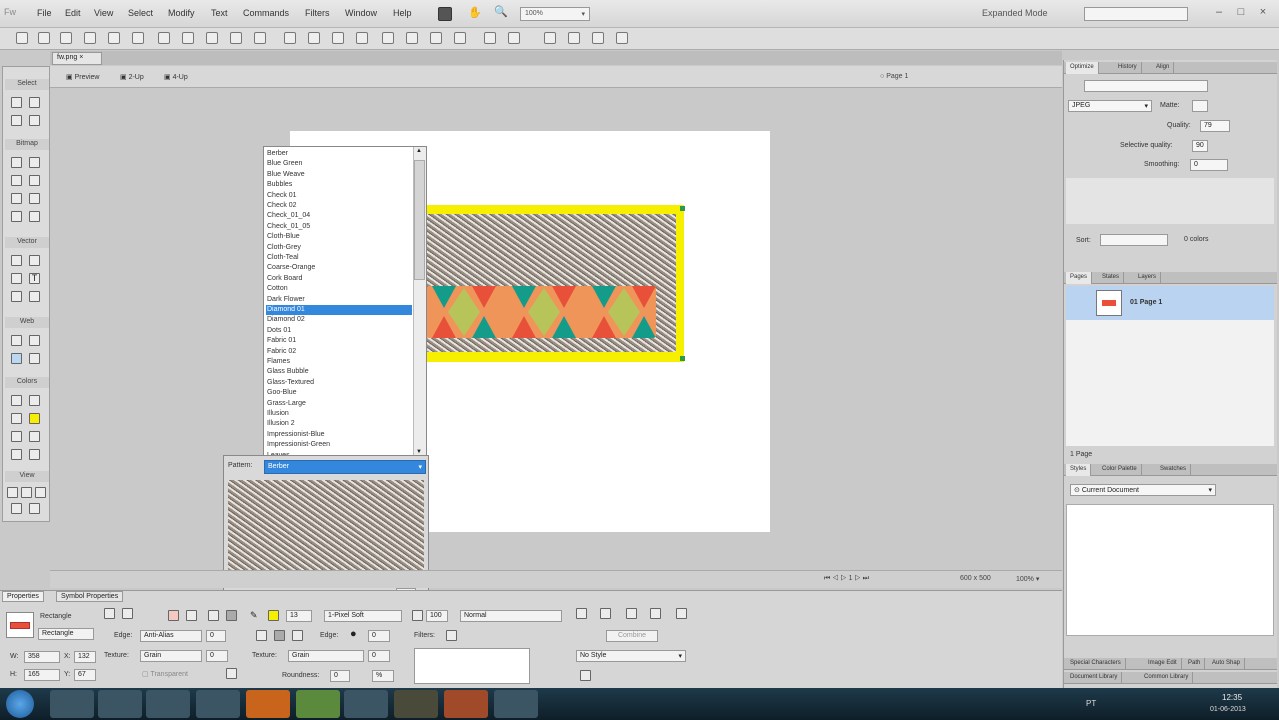  What do you see at coordinates (16, 216) in the screenshot?
I see `blur-tool-icon` at bounding box center [16, 216].